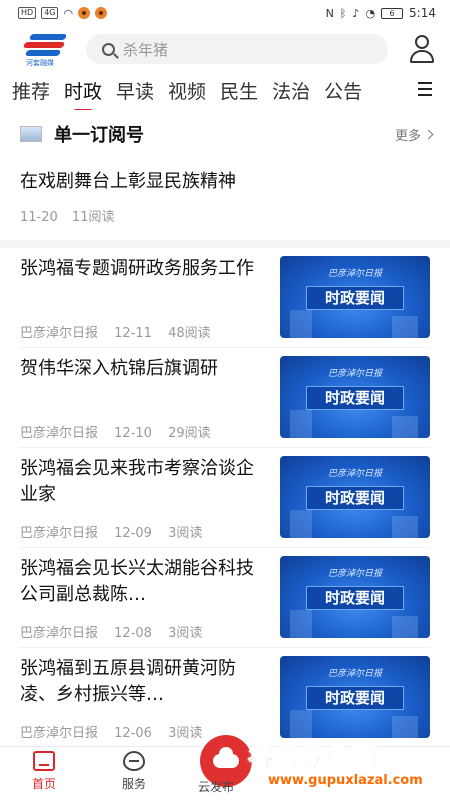  Describe the element at coordinates (39, 217) in the screenshot. I see `featured-date: 11-20` at that location.